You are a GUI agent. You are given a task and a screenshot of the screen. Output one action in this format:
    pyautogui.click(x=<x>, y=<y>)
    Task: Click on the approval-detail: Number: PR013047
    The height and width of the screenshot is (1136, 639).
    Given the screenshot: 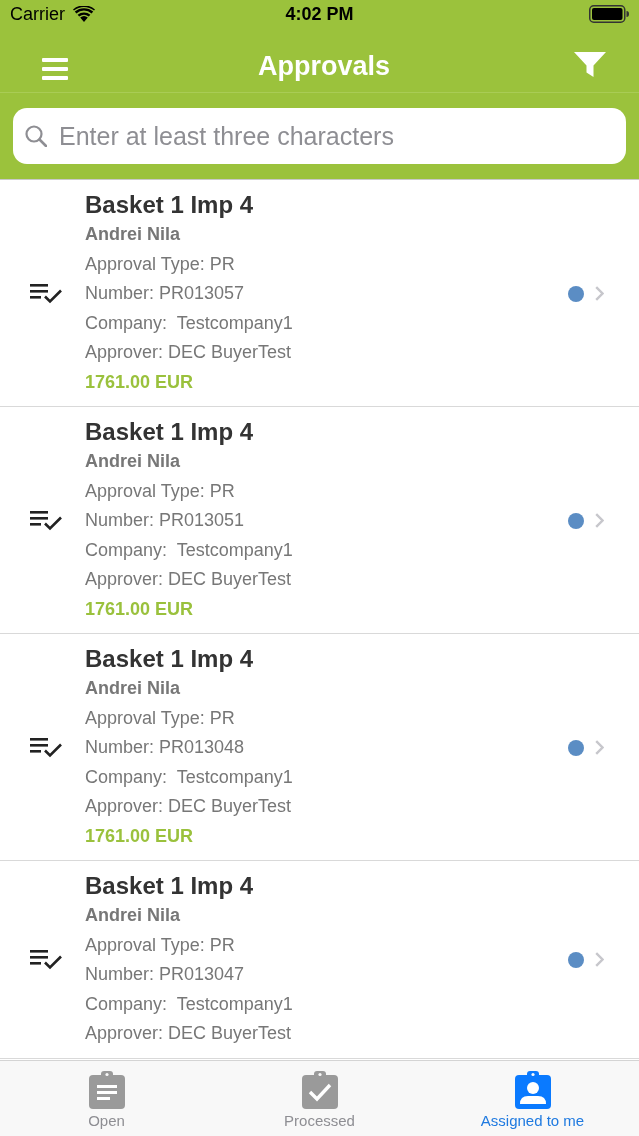 What is the action you would take?
    pyautogui.click(x=165, y=974)
    